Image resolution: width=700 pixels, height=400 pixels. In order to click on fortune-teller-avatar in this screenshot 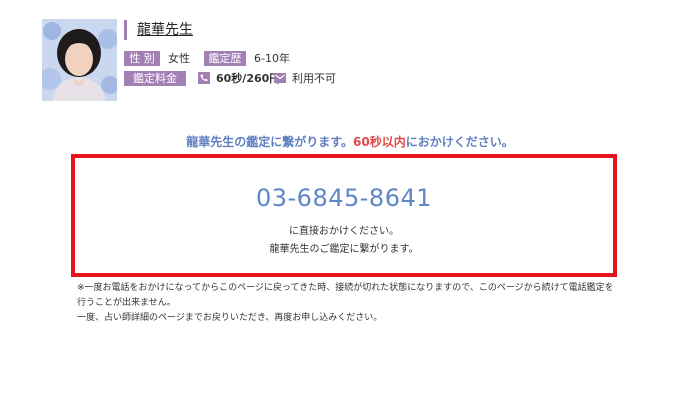, I will do `click(79, 60)`.